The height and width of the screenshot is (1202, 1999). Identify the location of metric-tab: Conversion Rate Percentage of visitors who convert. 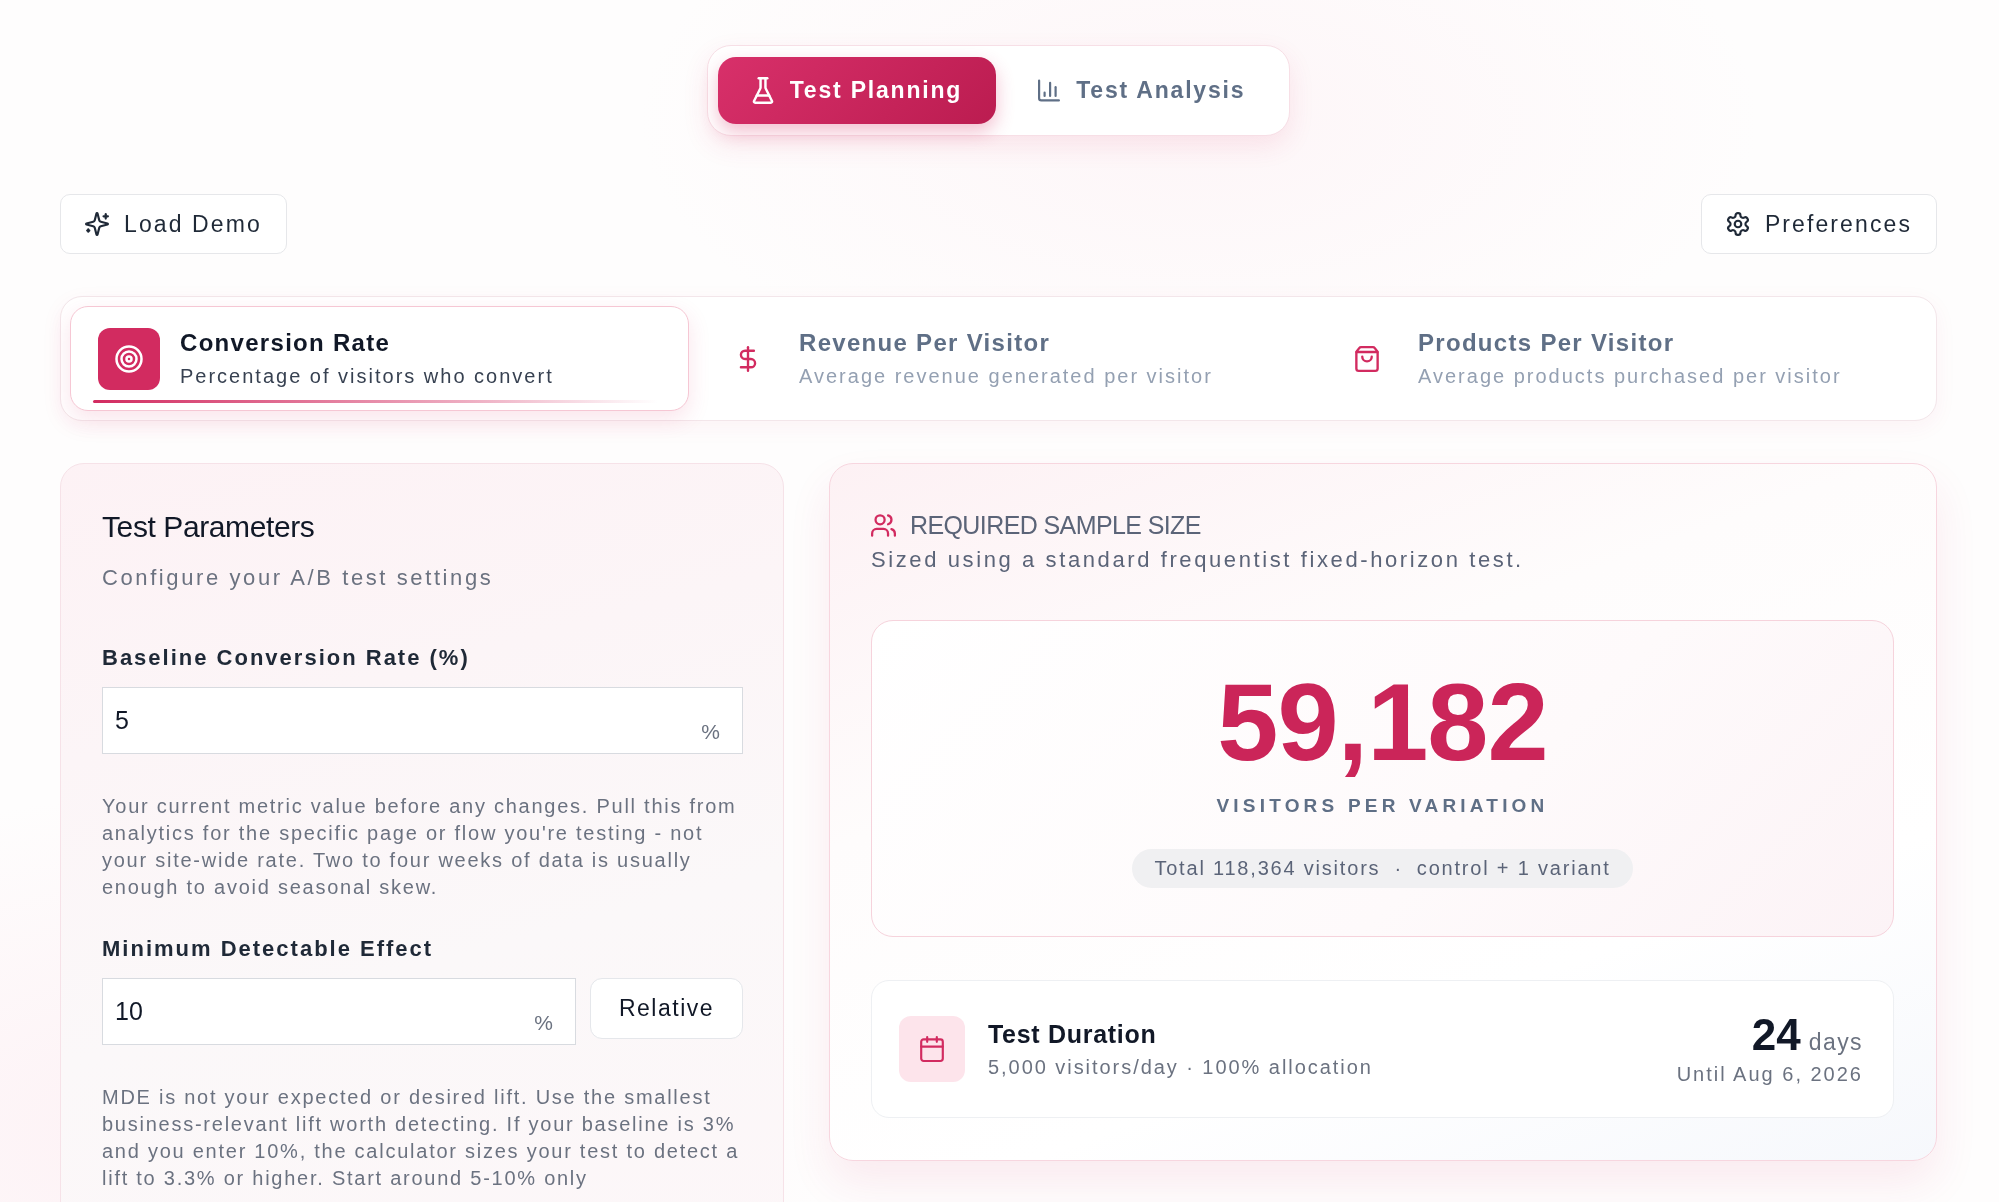
(379, 358).